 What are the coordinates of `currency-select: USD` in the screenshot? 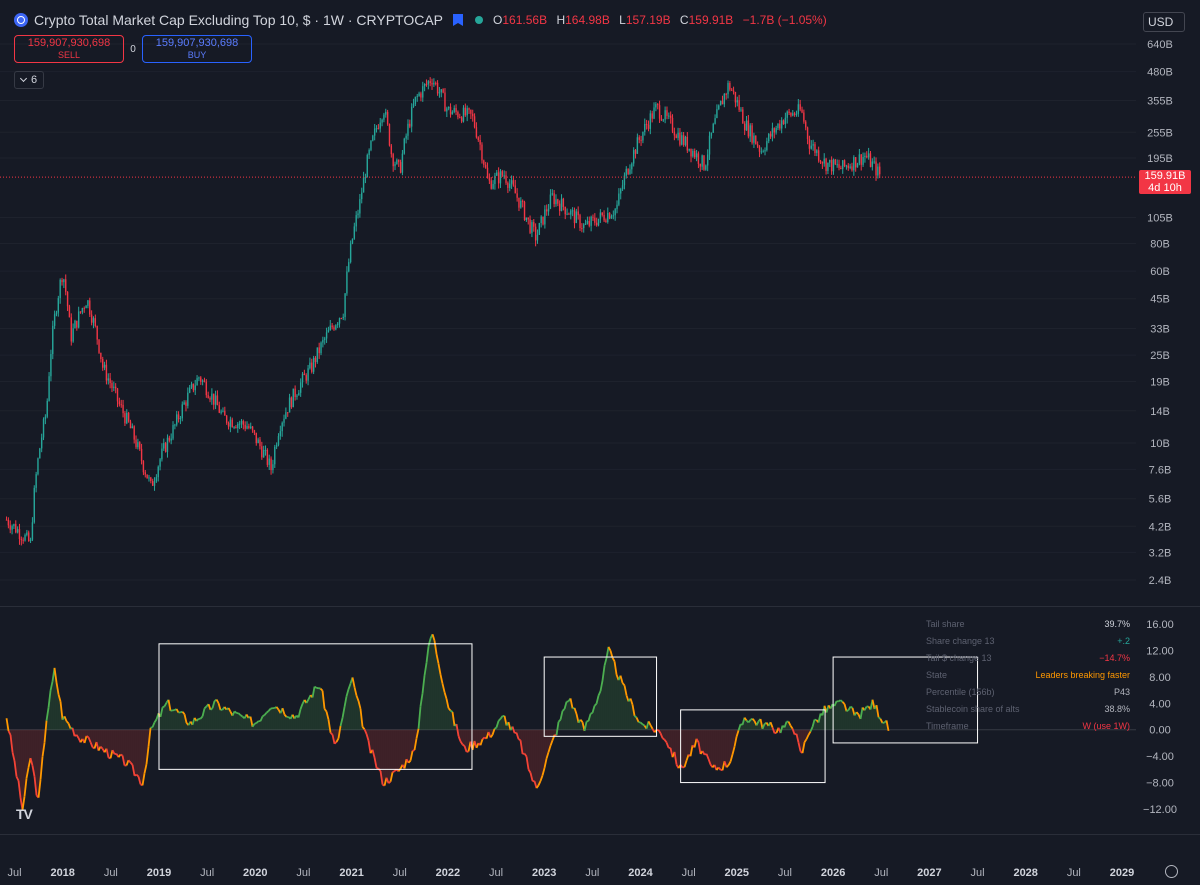 It's located at (1164, 22).